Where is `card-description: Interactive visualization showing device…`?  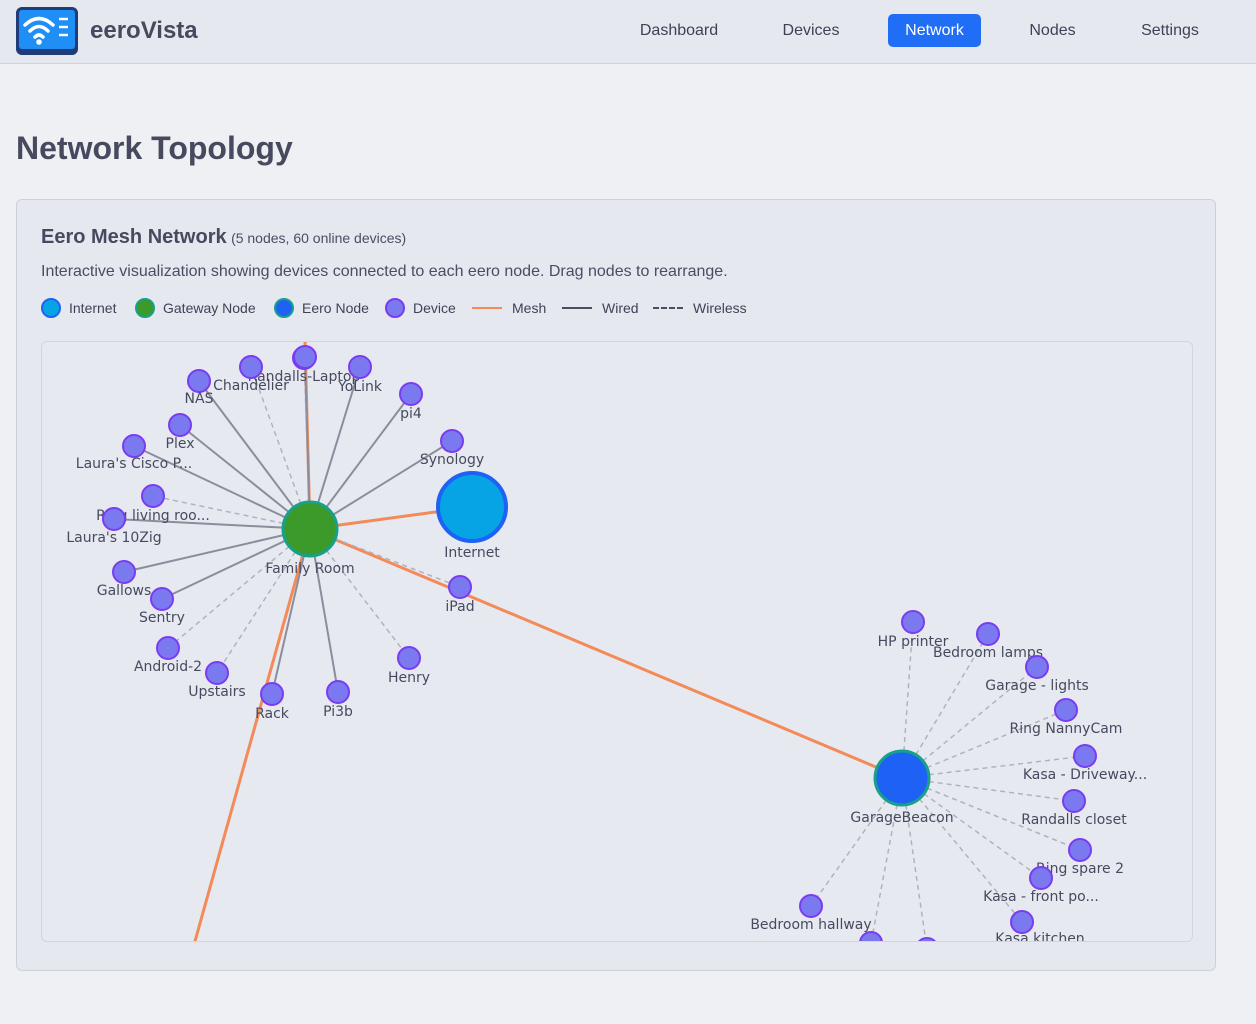
card-description: Interactive visualization showing device… is located at coordinates (384, 271).